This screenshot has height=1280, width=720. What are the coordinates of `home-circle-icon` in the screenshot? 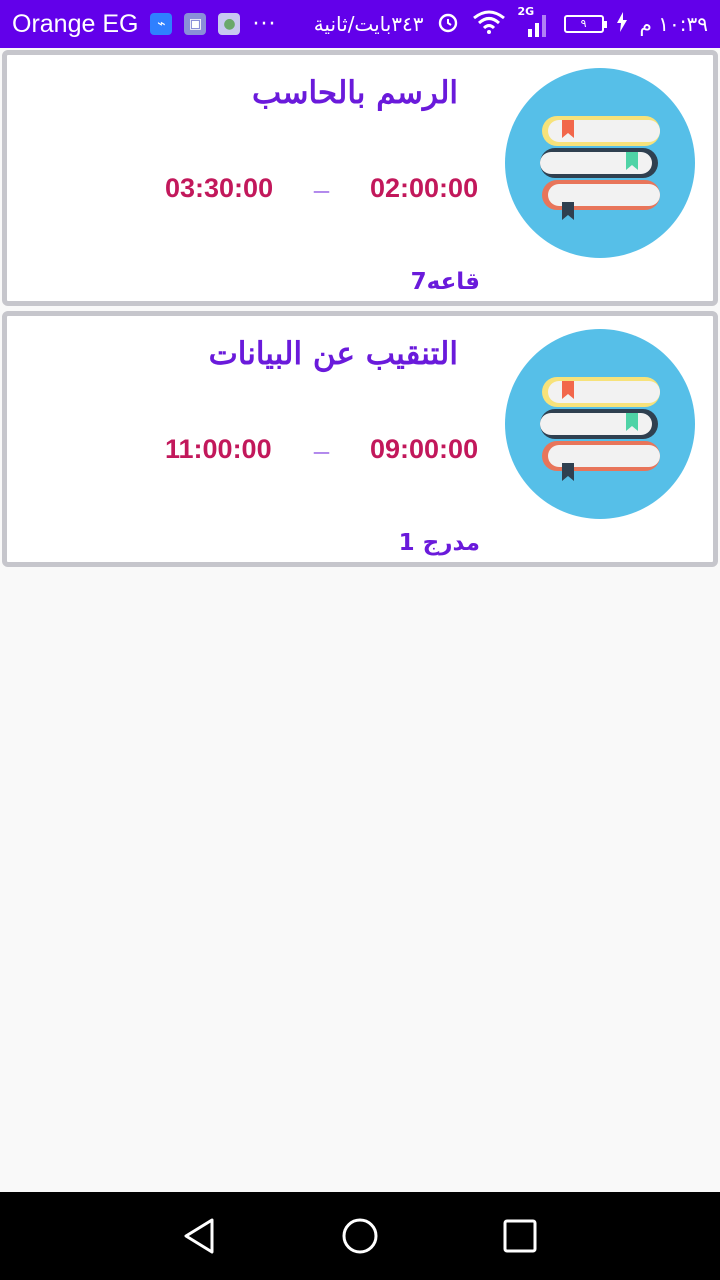 It's located at (360, 1236).